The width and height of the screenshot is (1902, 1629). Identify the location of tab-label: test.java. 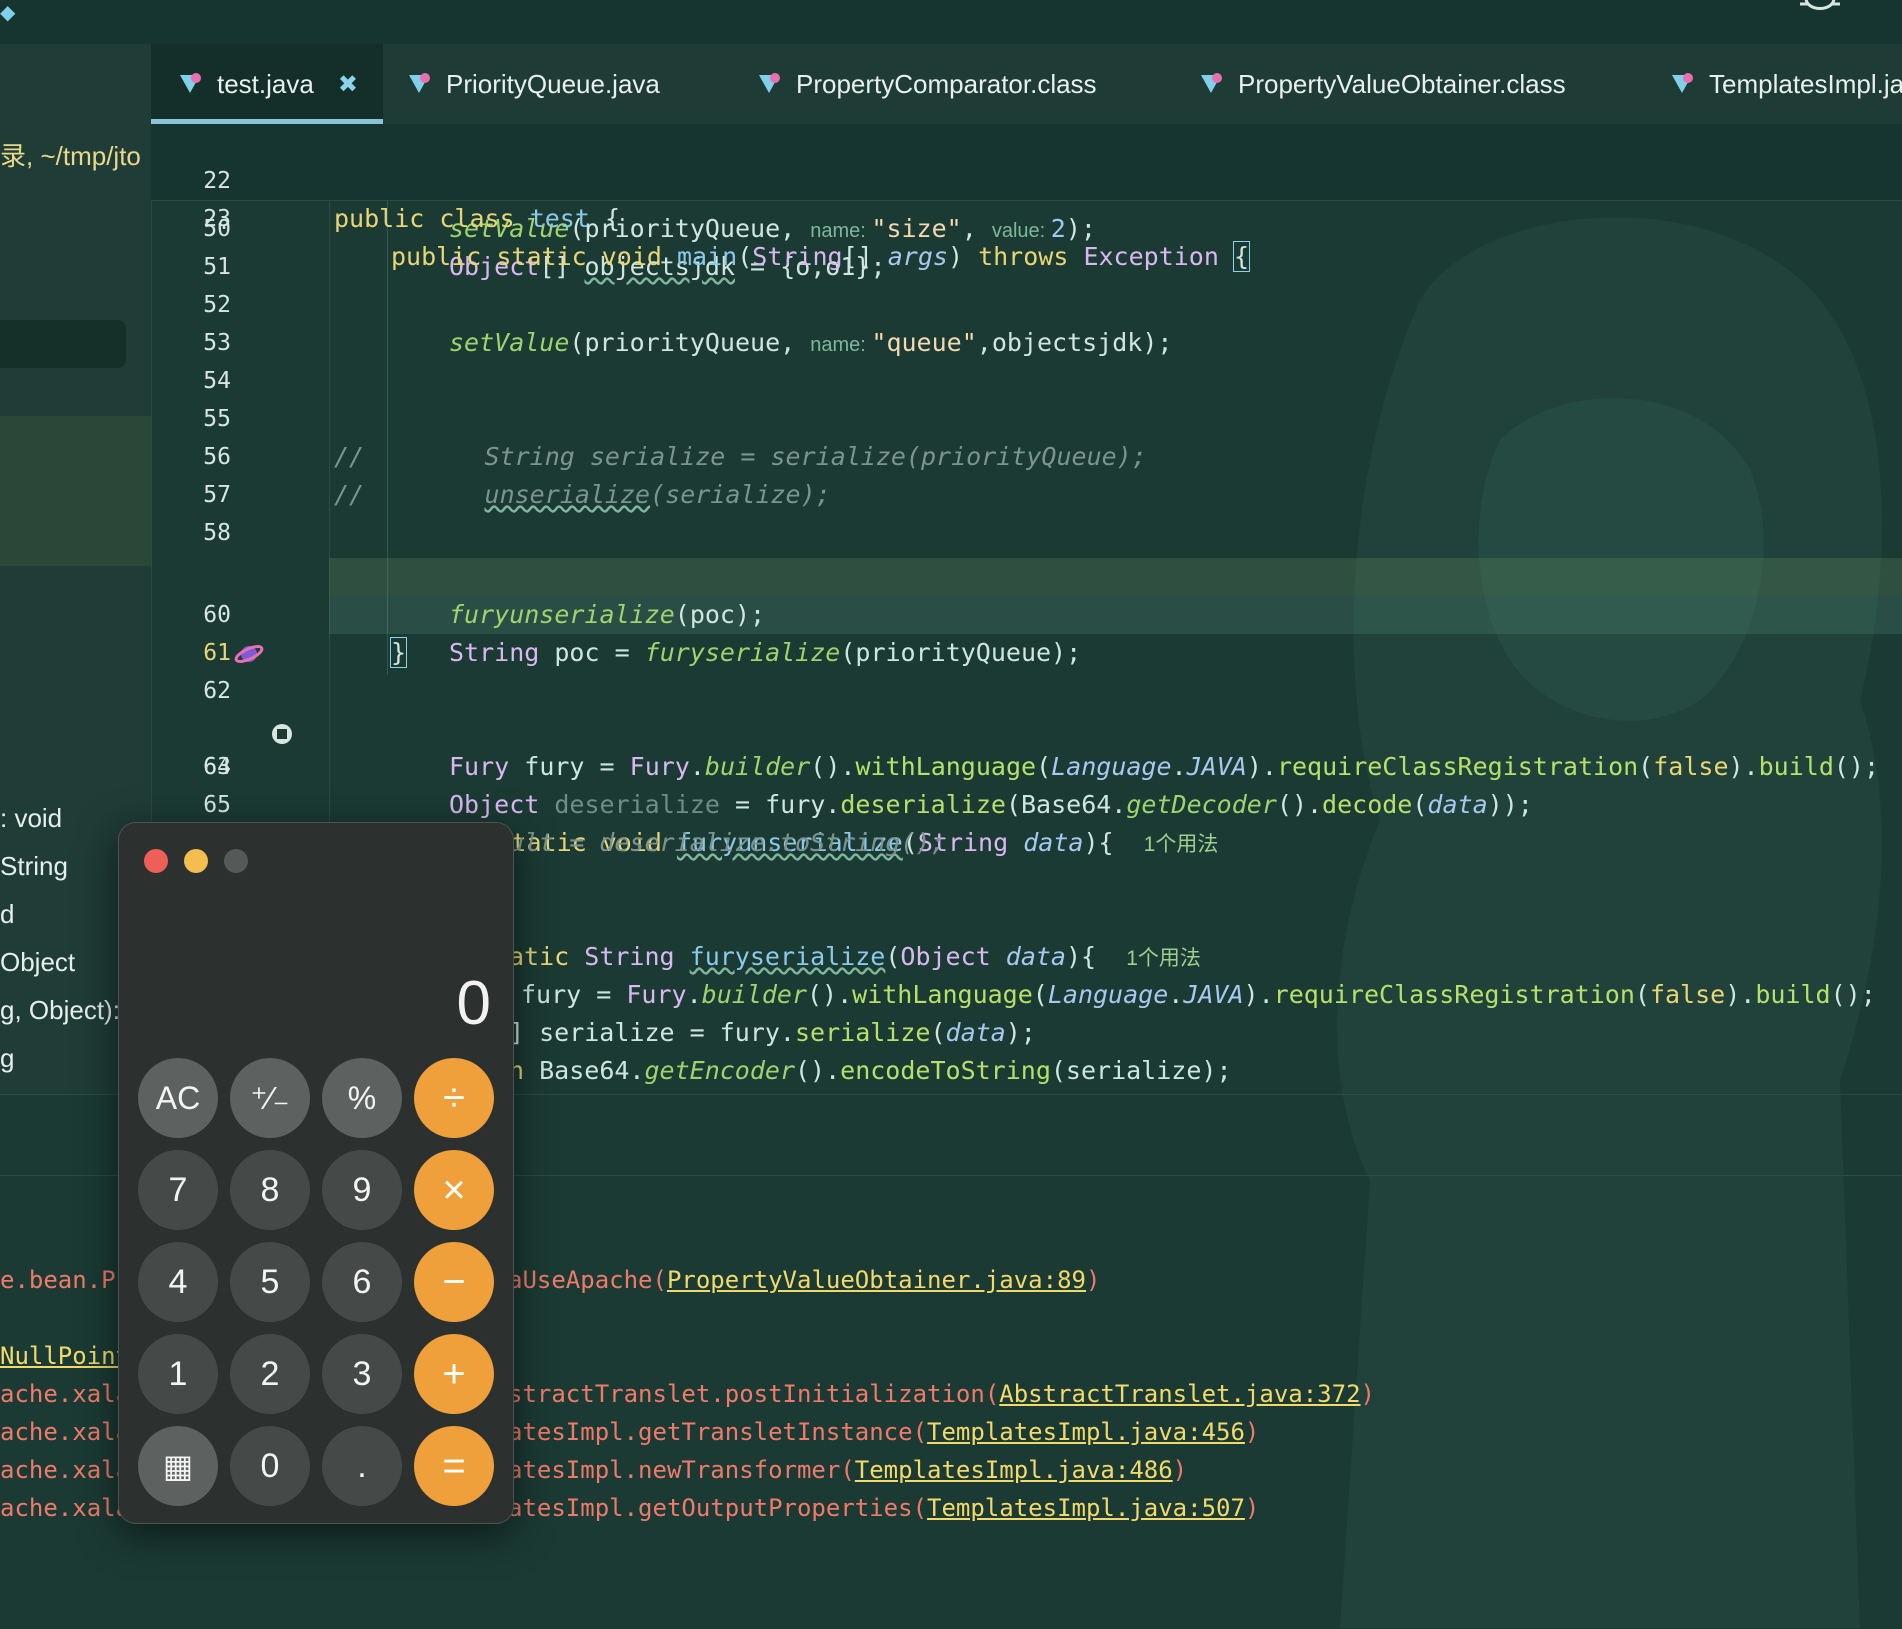
(265, 83).